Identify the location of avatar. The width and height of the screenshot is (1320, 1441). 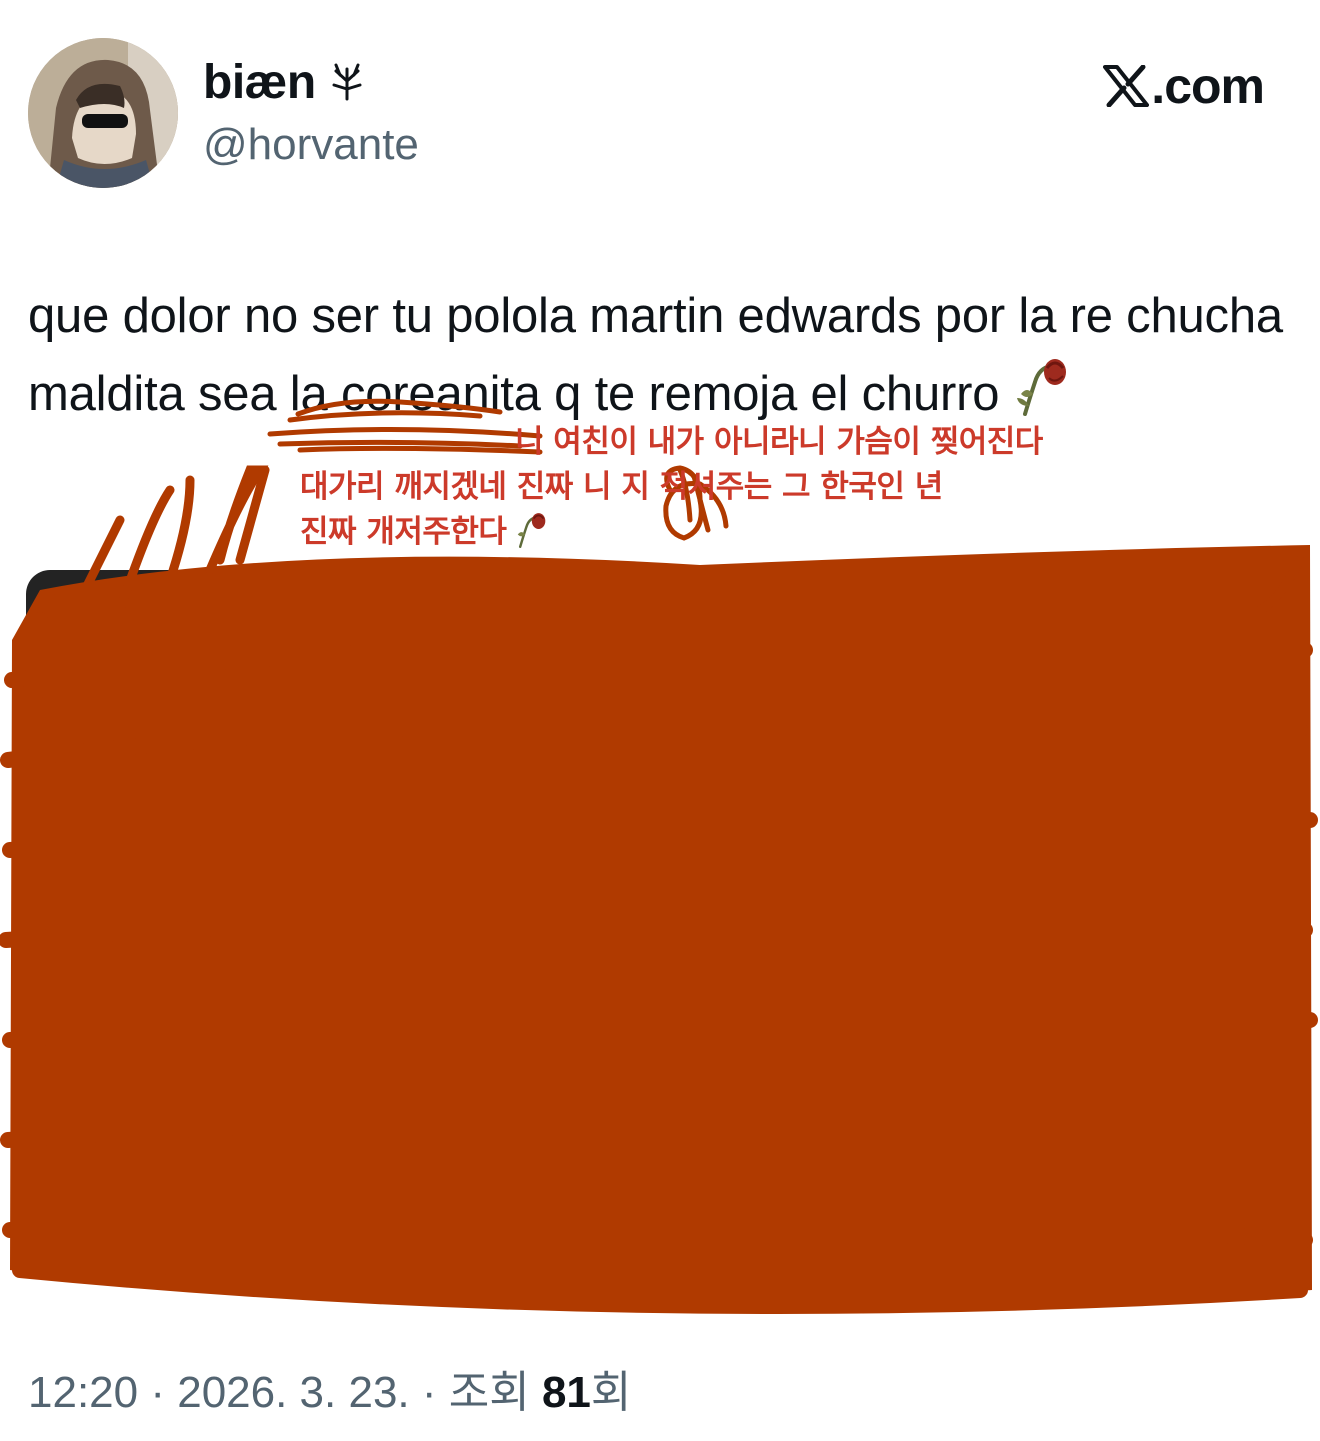
(103, 113).